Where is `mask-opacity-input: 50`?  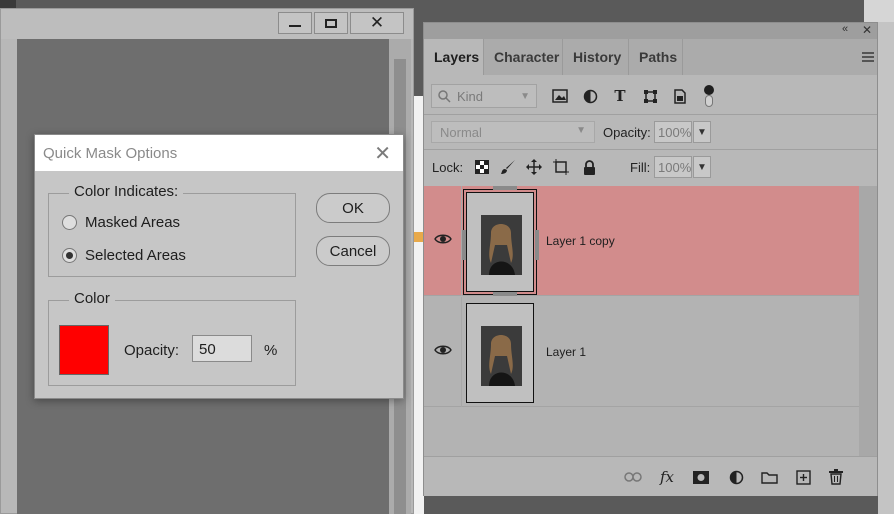
mask-opacity-input: 50 is located at coordinates (222, 348).